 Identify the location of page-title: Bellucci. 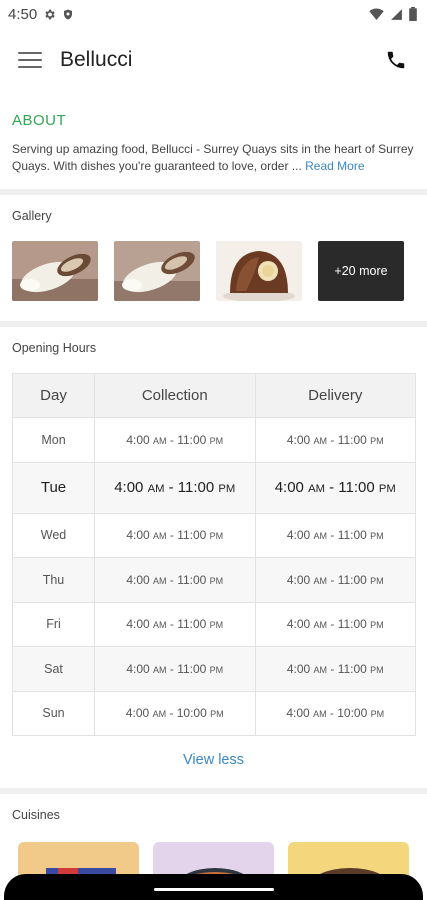
(96, 59).